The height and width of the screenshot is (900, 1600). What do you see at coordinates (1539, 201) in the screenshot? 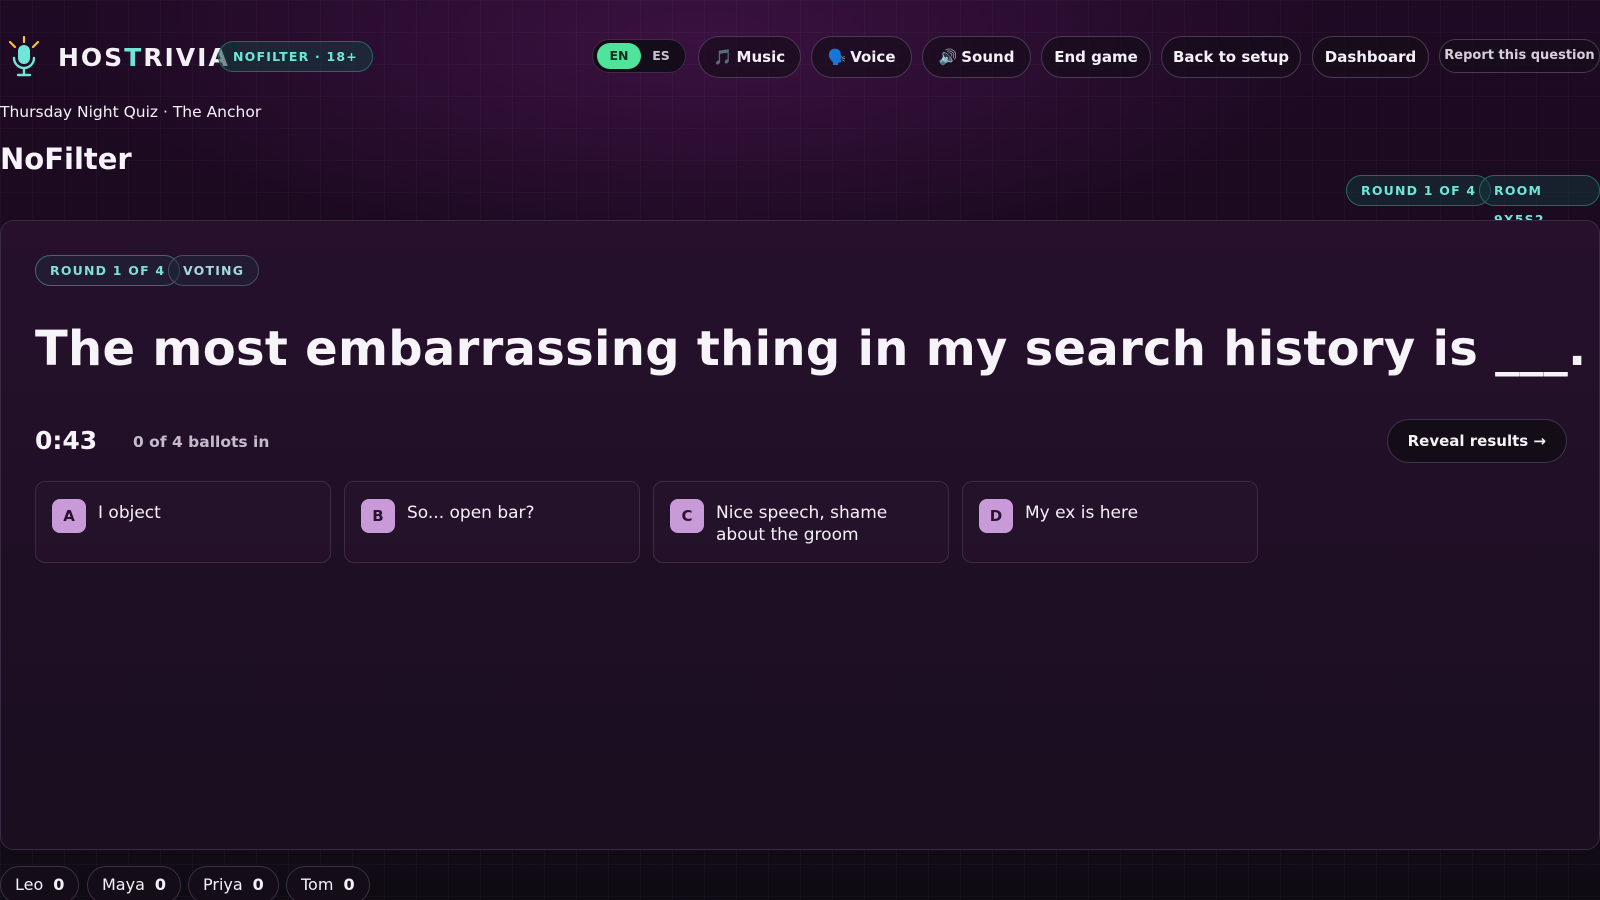
I see `room-code: ROOM 9X5S2` at bounding box center [1539, 201].